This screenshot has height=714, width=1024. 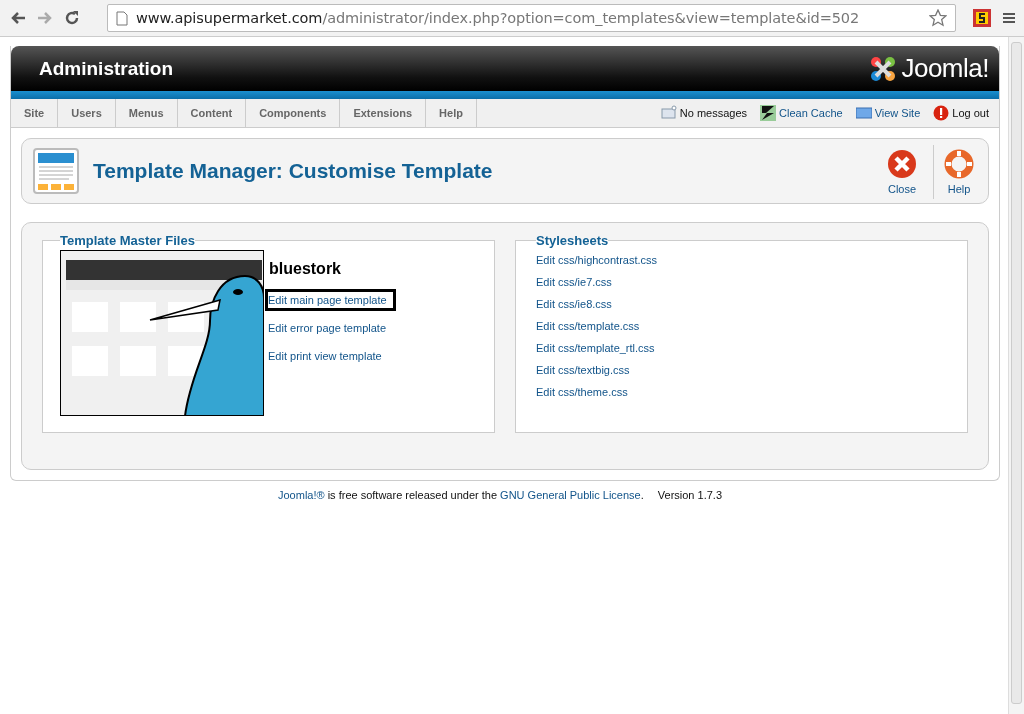 What do you see at coordinates (970, 113) in the screenshot?
I see `status-link: Log out` at bounding box center [970, 113].